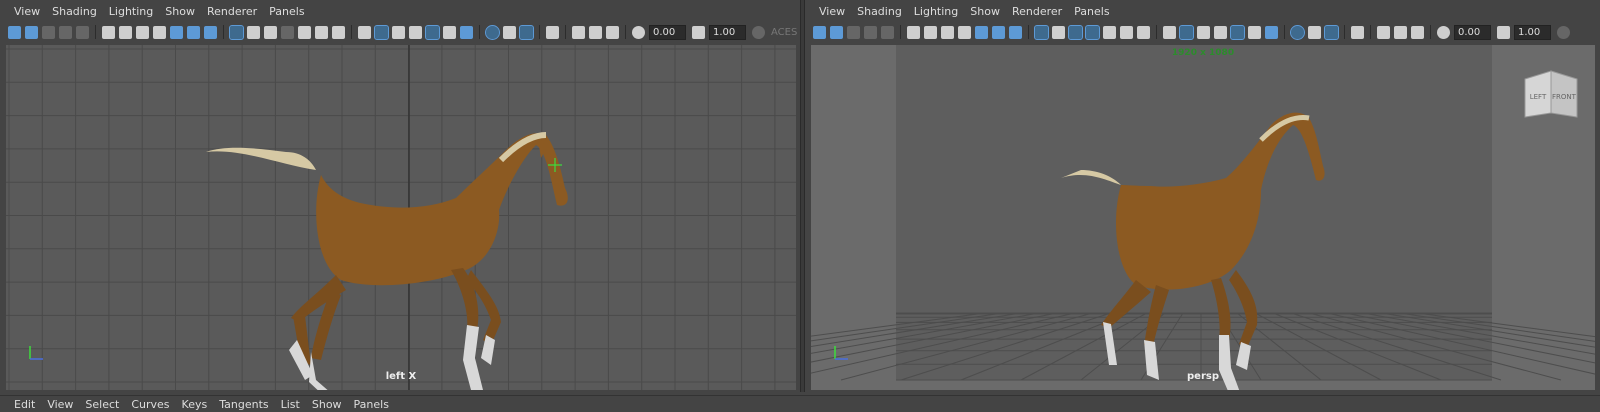 The width and height of the screenshot is (1600, 412). I want to click on viewcube-icon: LEFT FRONT, so click(1551, 94).